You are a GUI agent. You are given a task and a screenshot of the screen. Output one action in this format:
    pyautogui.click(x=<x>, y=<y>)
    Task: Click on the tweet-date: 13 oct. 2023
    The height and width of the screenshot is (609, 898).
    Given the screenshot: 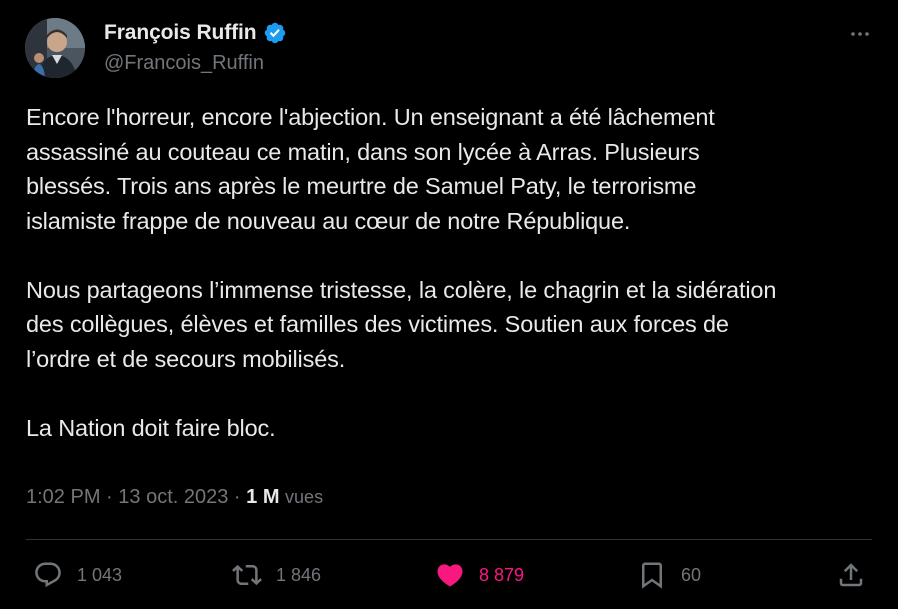 What is the action you would take?
    pyautogui.click(x=173, y=497)
    